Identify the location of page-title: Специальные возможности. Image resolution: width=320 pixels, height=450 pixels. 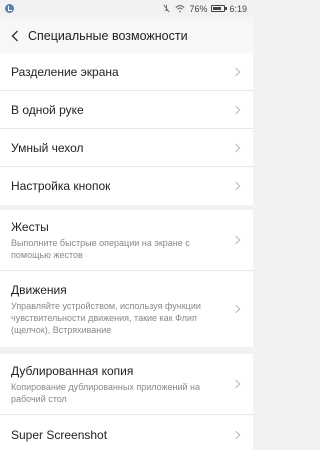
(108, 35).